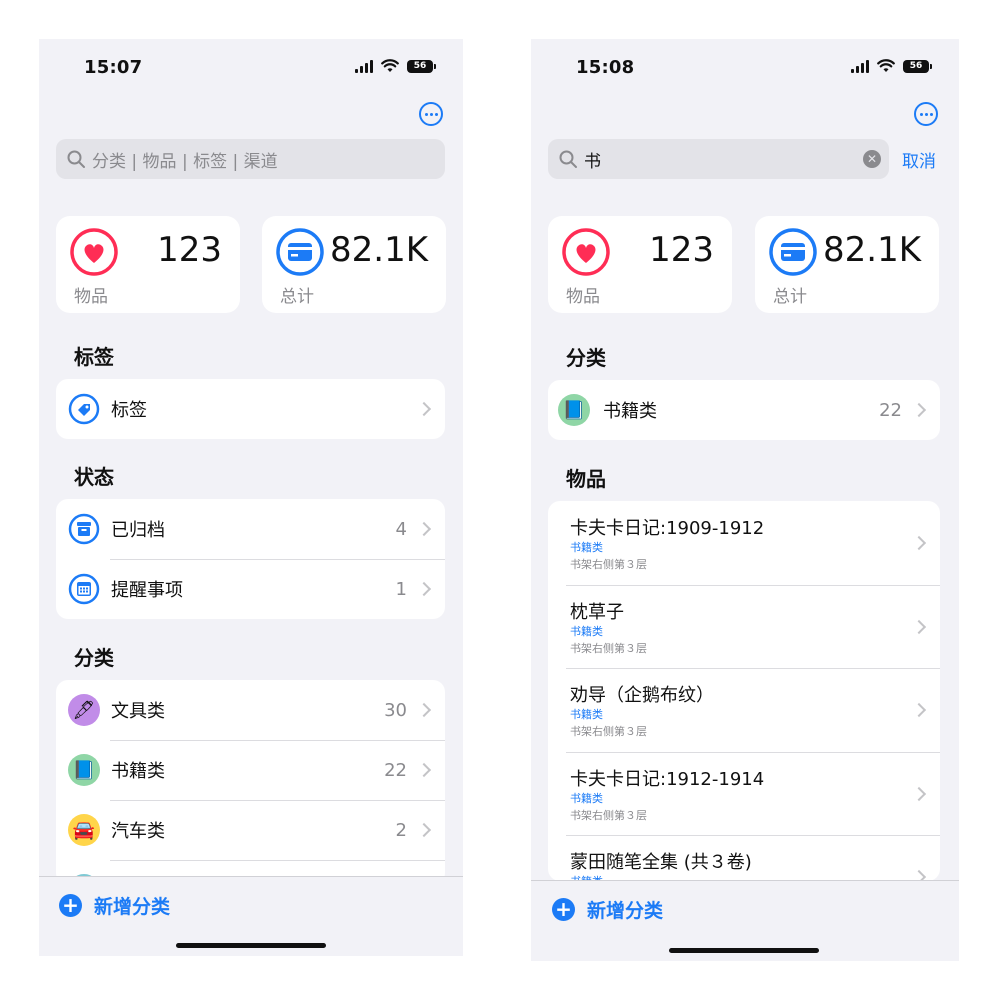  I want to click on archivebox-icon, so click(84, 529).